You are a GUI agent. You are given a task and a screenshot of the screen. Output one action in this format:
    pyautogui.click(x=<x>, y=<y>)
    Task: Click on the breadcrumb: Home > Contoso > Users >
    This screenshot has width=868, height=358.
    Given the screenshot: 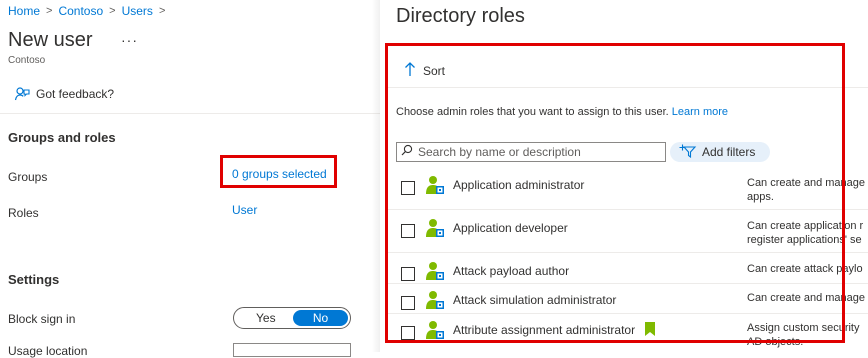 What is the action you would take?
    pyautogui.click(x=86, y=11)
    